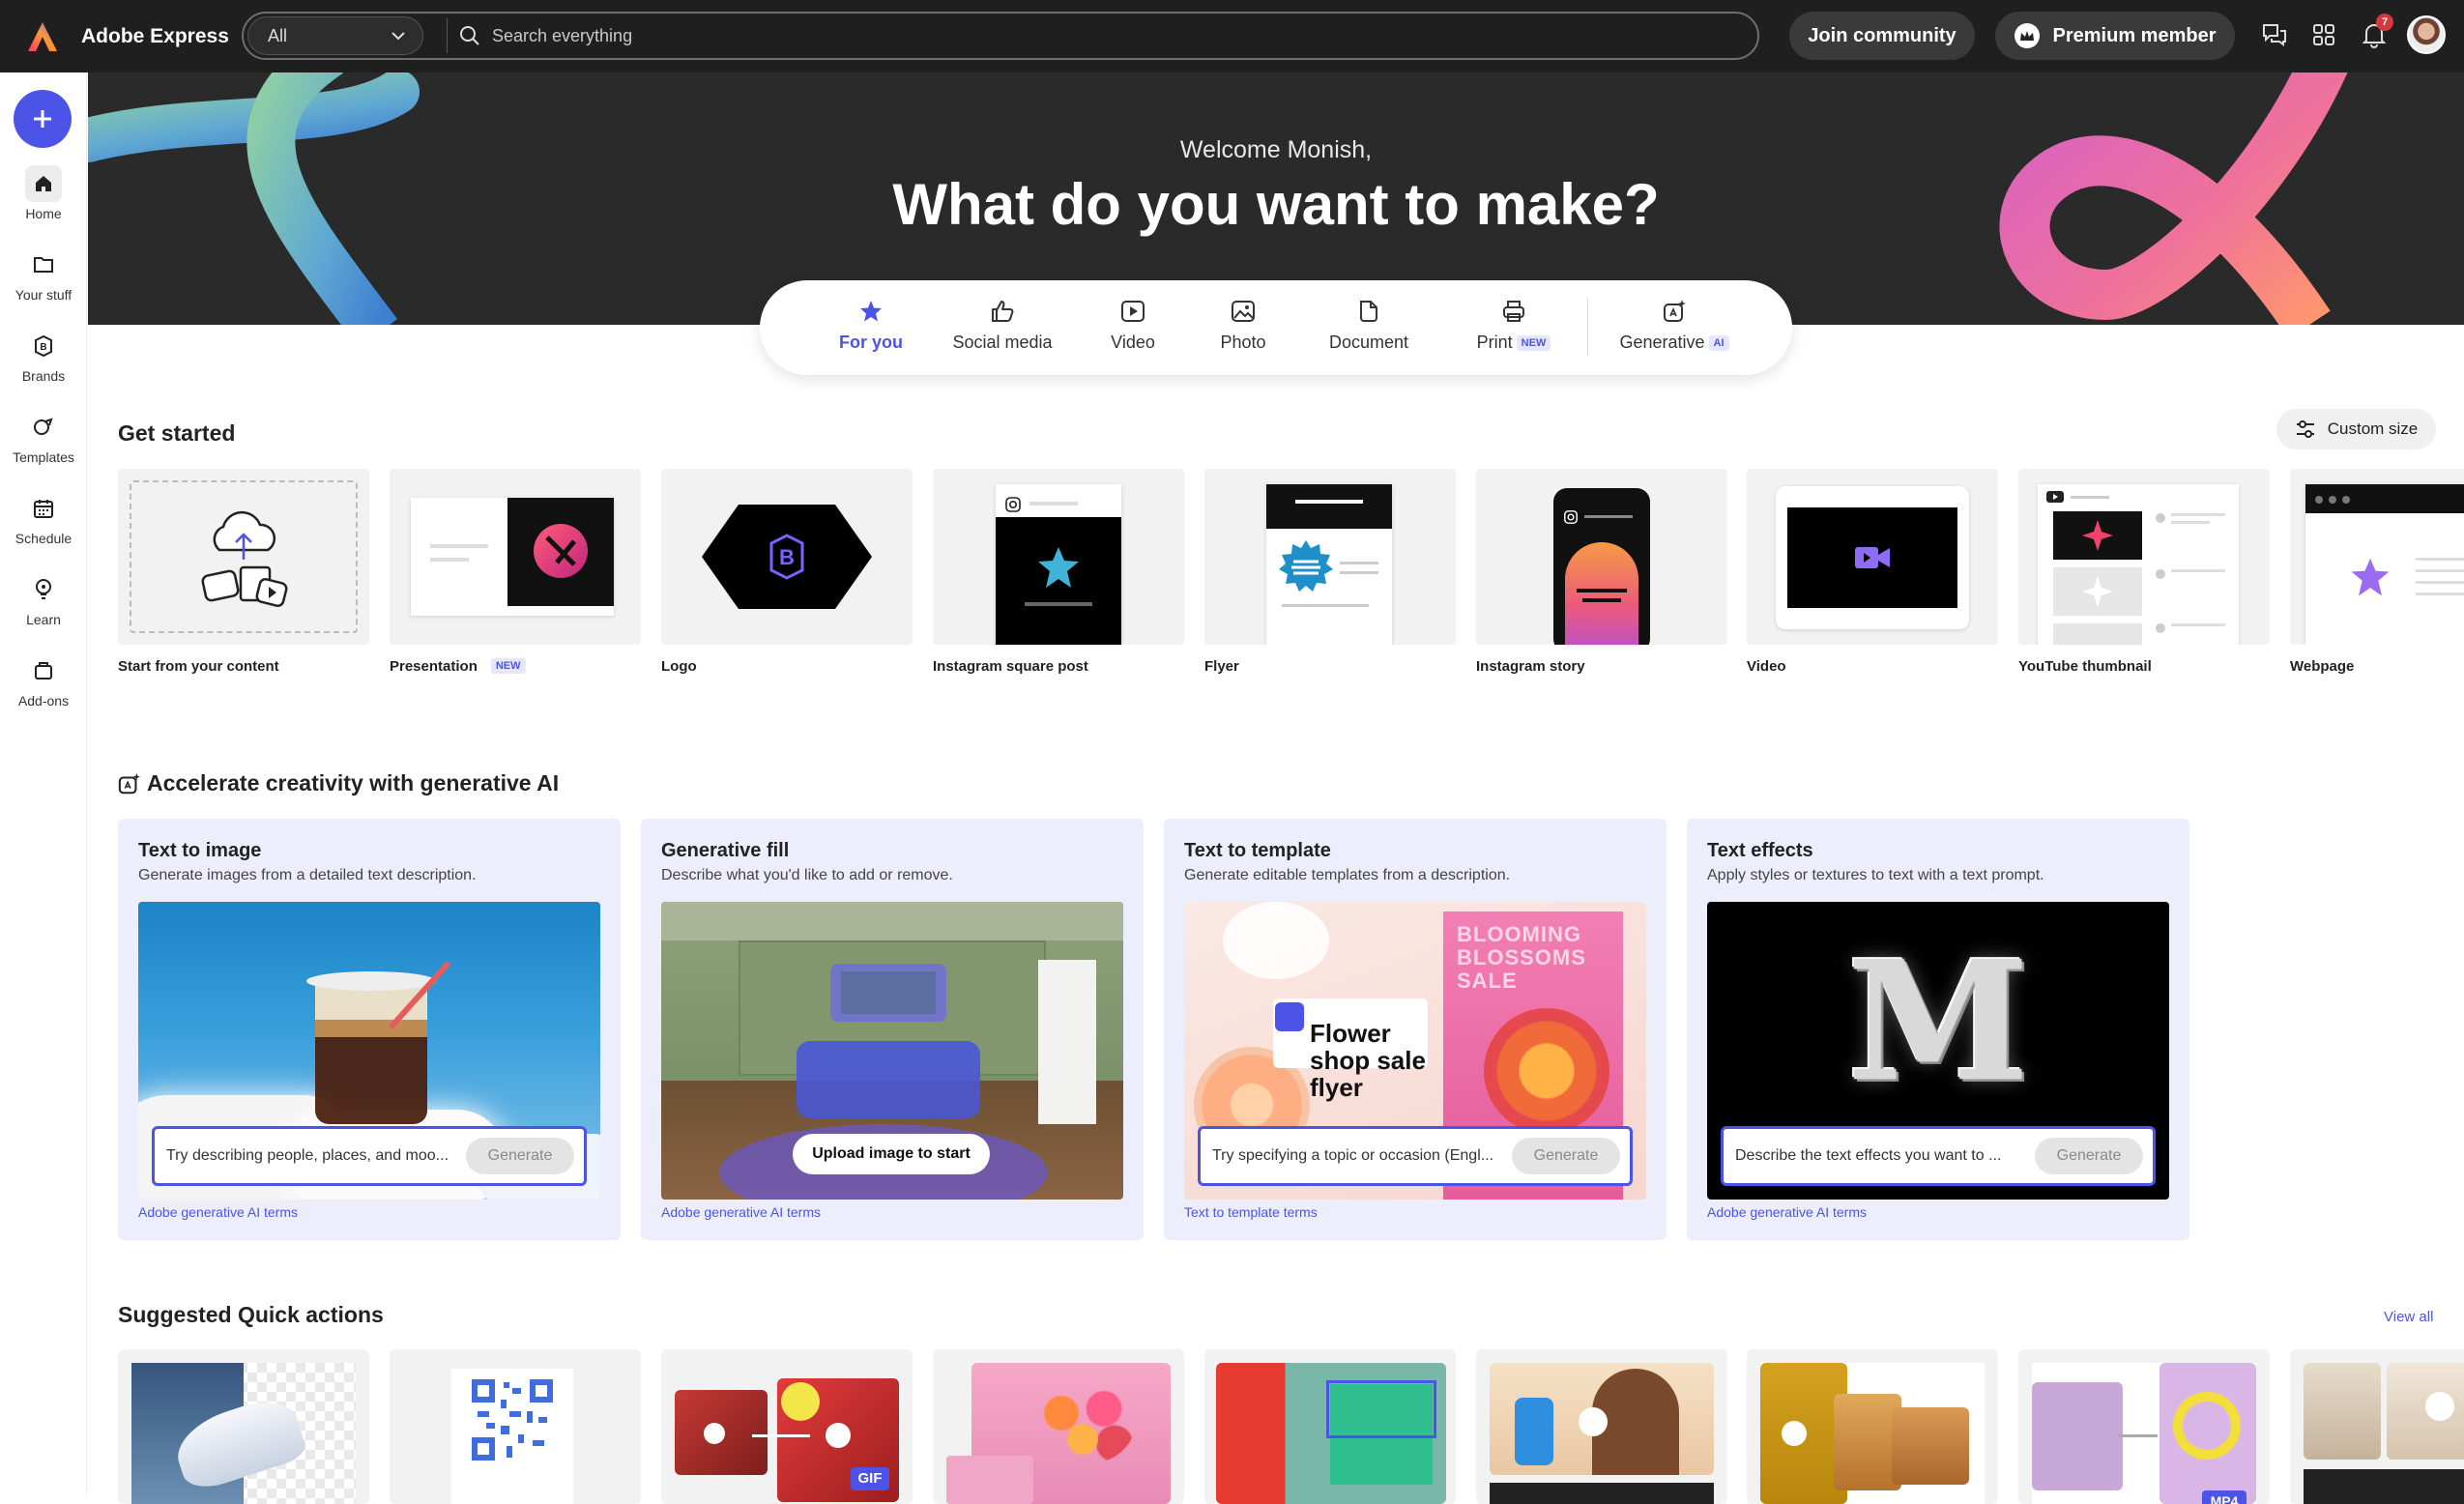 The image size is (2464, 1504). What do you see at coordinates (2274, 34) in the screenshot?
I see `feedback-icon` at bounding box center [2274, 34].